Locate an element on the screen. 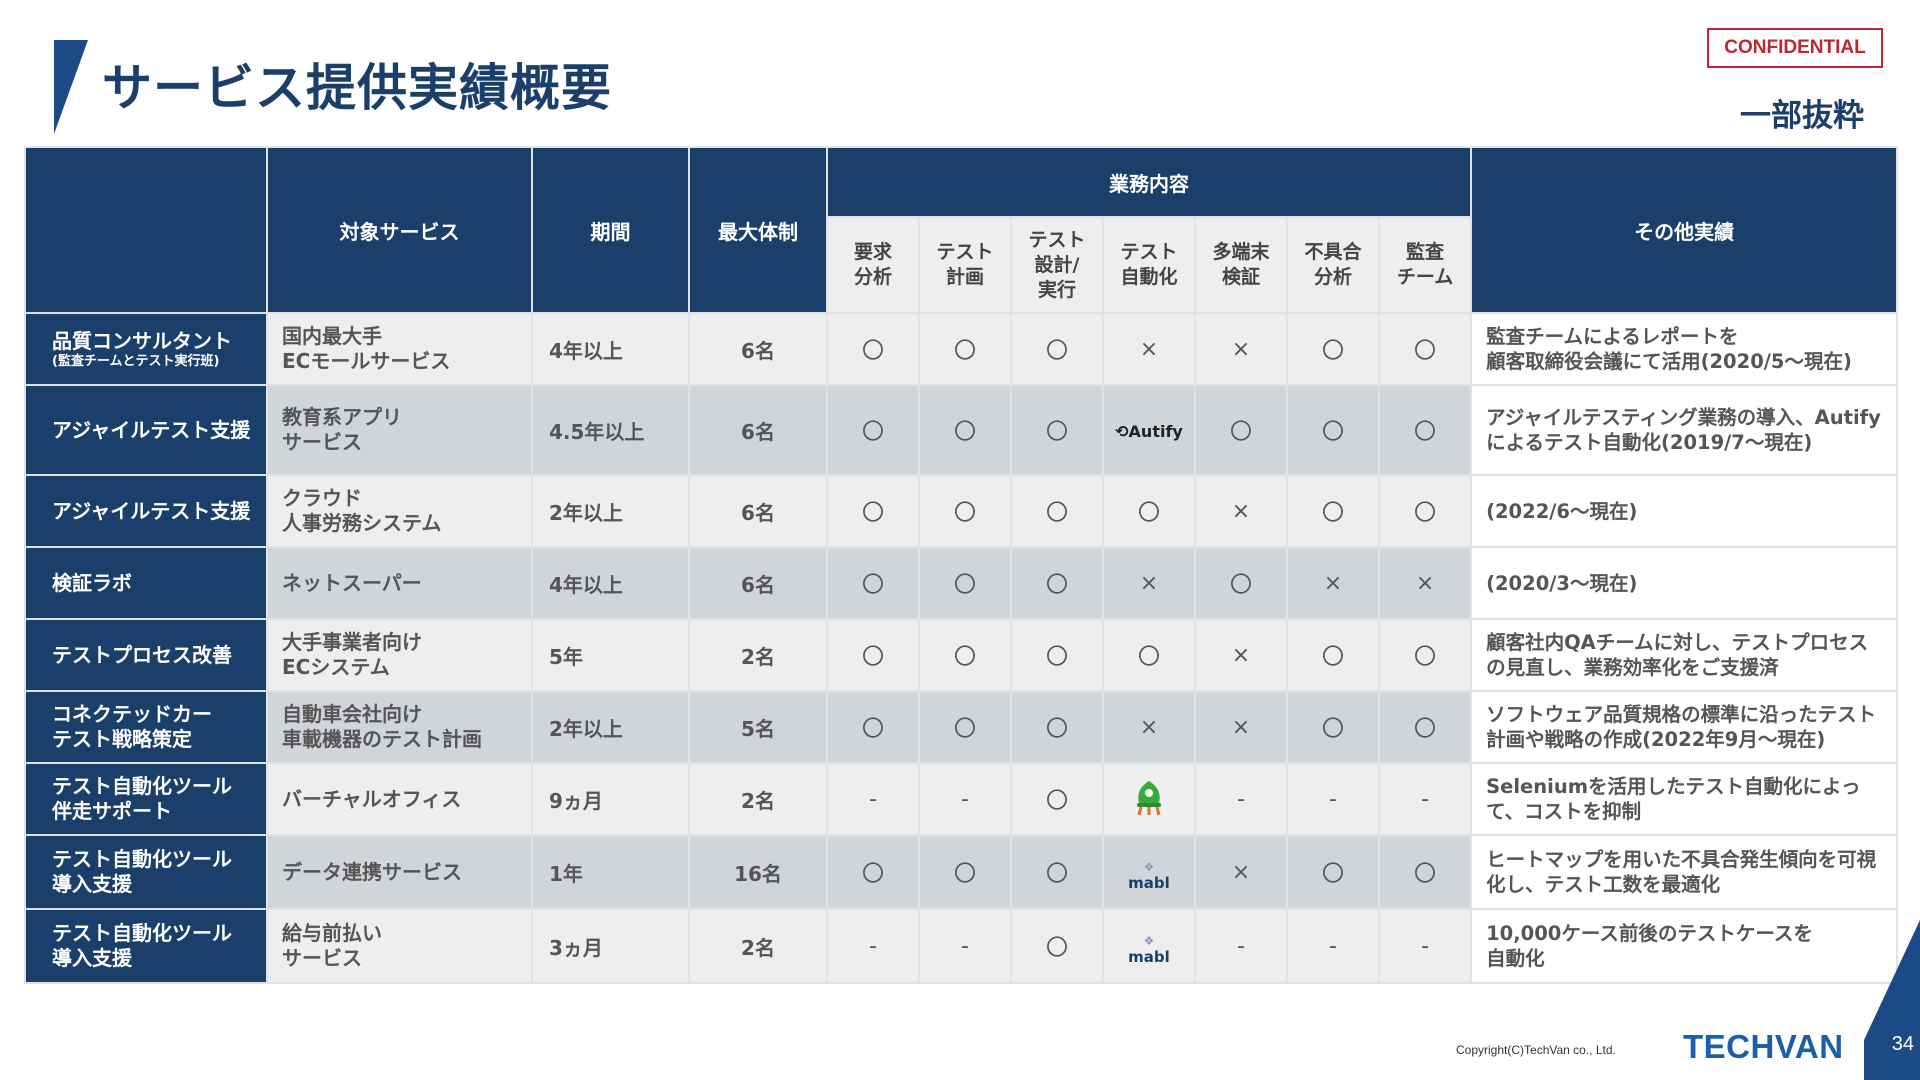 This screenshot has height=1080, width=1920. other-achievement-cell: 10,000ケース前後のテストケースを 自動化 is located at coordinates (1684, 946).